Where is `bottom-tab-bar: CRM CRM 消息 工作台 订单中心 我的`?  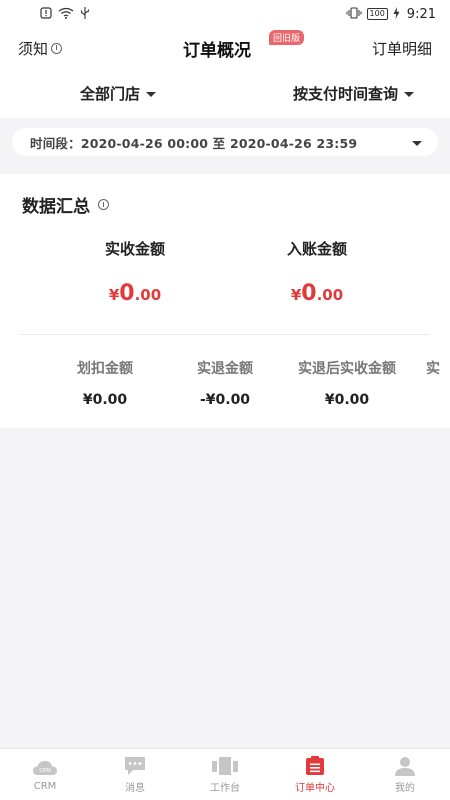
bottom-tab-bar: CRM CRM 消息 工作台 订单中心 我的 is located at coordinates (225, 774).